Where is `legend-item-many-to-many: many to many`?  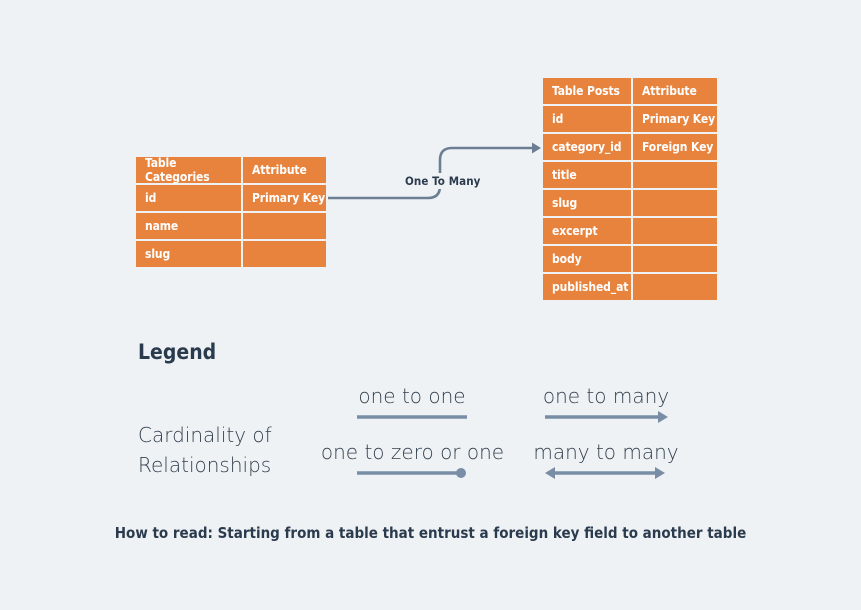 legend-item-many-to-many: many to many is located at coordinates (606, 460).